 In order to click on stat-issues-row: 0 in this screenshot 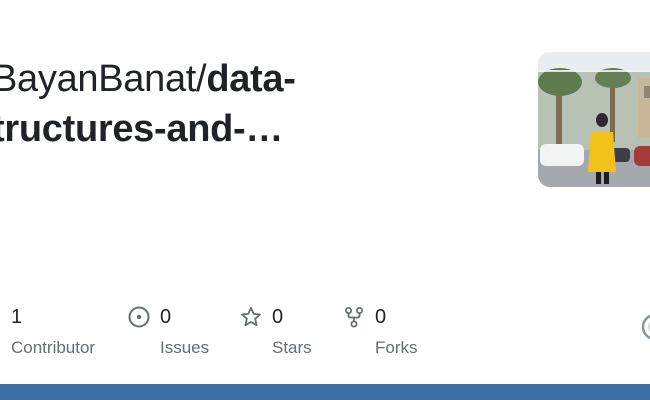, I will do `click(168, 317)`.